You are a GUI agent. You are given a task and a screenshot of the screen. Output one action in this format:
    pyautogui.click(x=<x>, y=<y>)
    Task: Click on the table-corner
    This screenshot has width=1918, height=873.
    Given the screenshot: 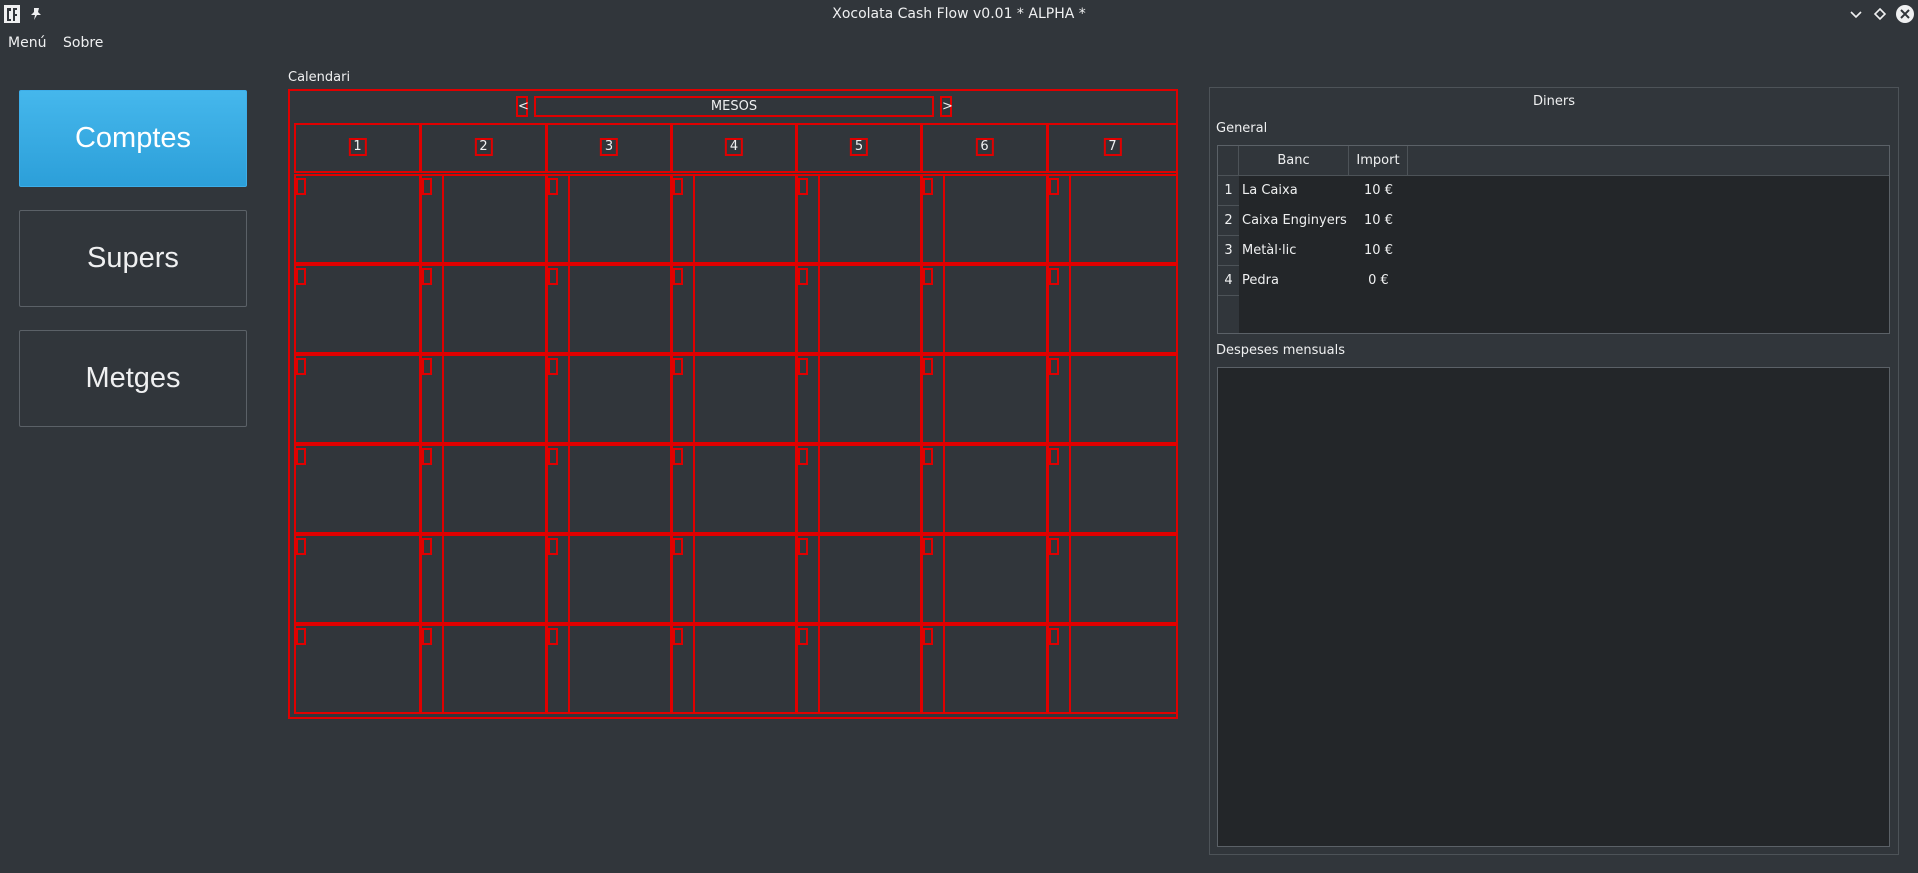 What is the action you would take?
    pyautogui.click(x=1228, y=161)
    